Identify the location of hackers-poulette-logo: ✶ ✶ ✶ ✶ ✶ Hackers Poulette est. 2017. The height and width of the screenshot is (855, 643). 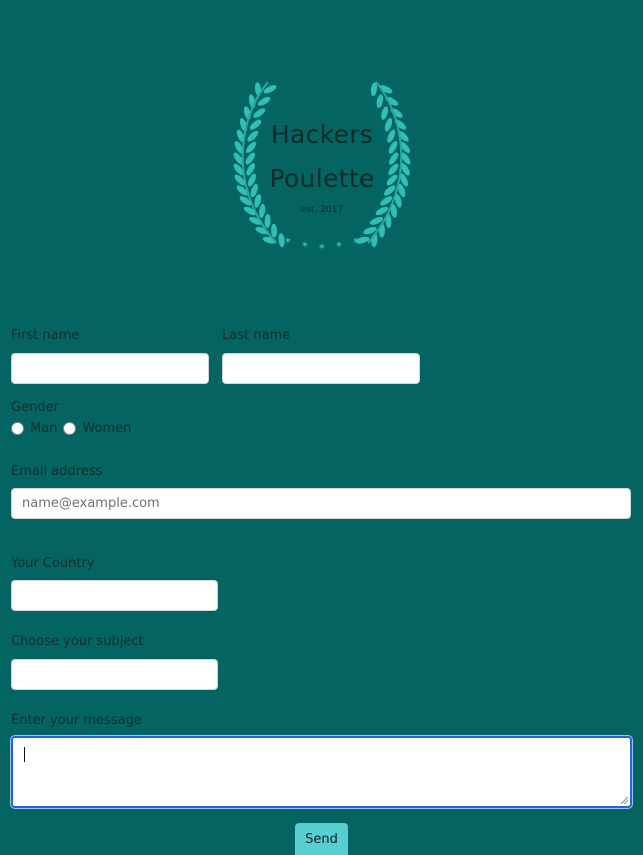
(322, 166).